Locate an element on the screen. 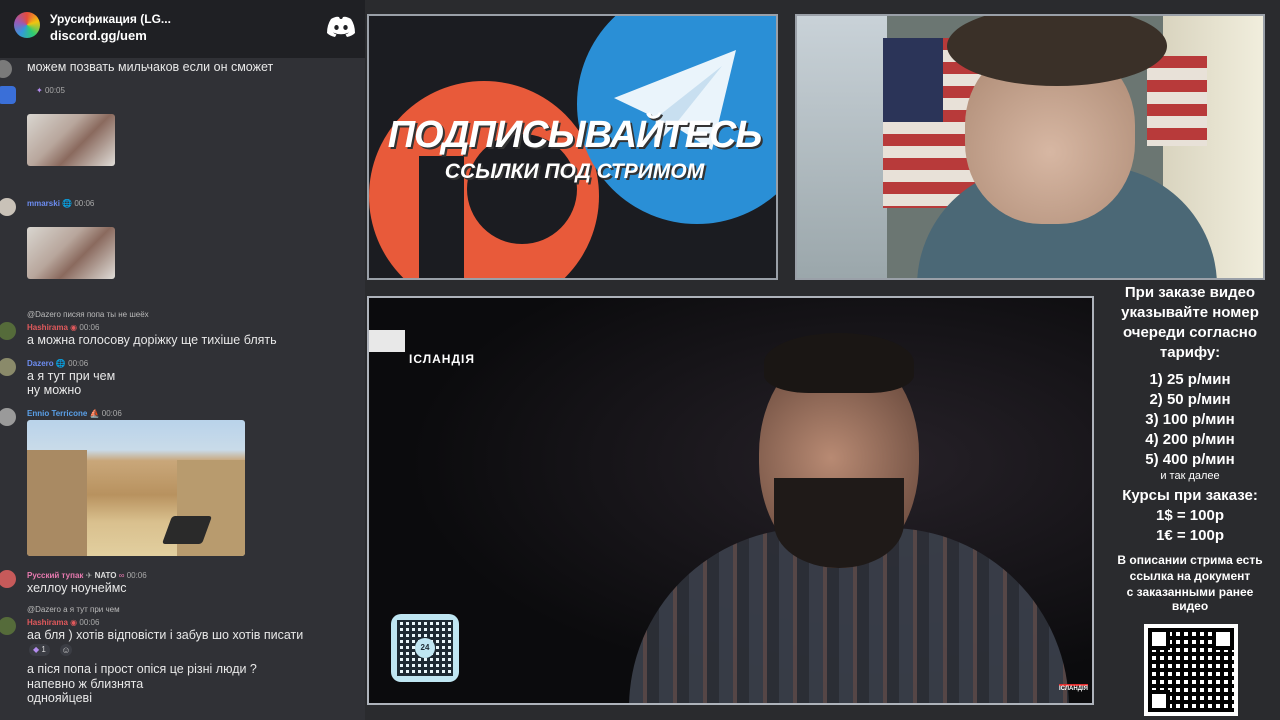 This screenshot has height=720, width=1280. server-invite-link: discord.gg/uem is located at coordinates (98, 35).